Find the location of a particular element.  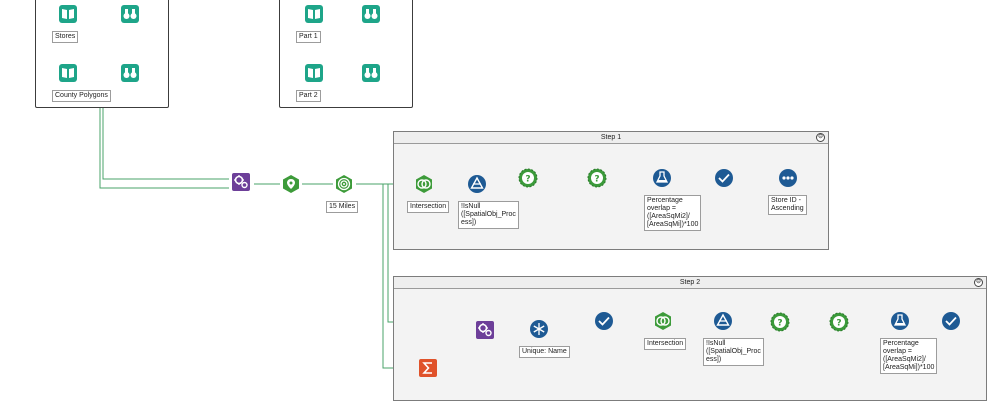

summarize-tool is located at coordinates (428, 368).